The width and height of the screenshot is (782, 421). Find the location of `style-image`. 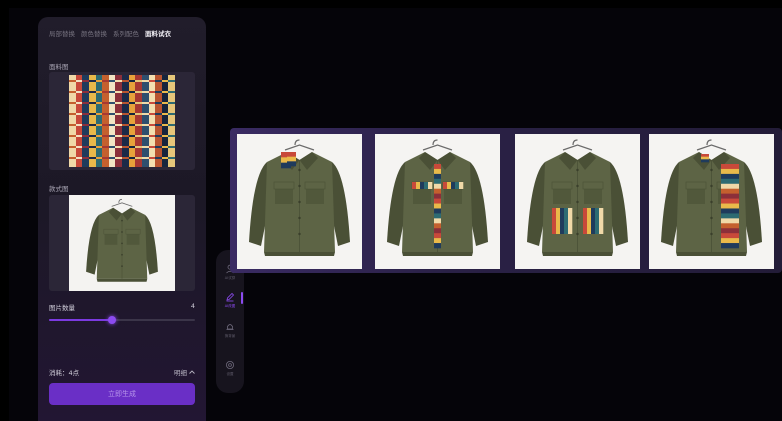

style-image is located at coordinates (122, 243).